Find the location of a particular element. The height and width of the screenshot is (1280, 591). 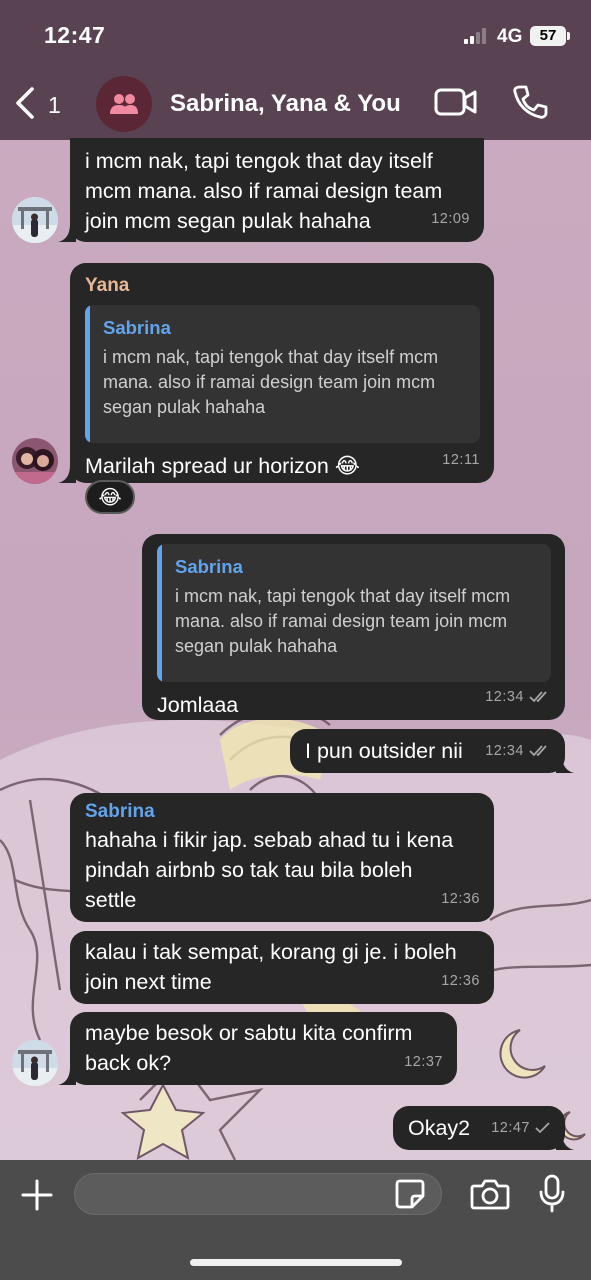

chat-title: Sabrina, Yana & You is located at coordinates (285, 104).